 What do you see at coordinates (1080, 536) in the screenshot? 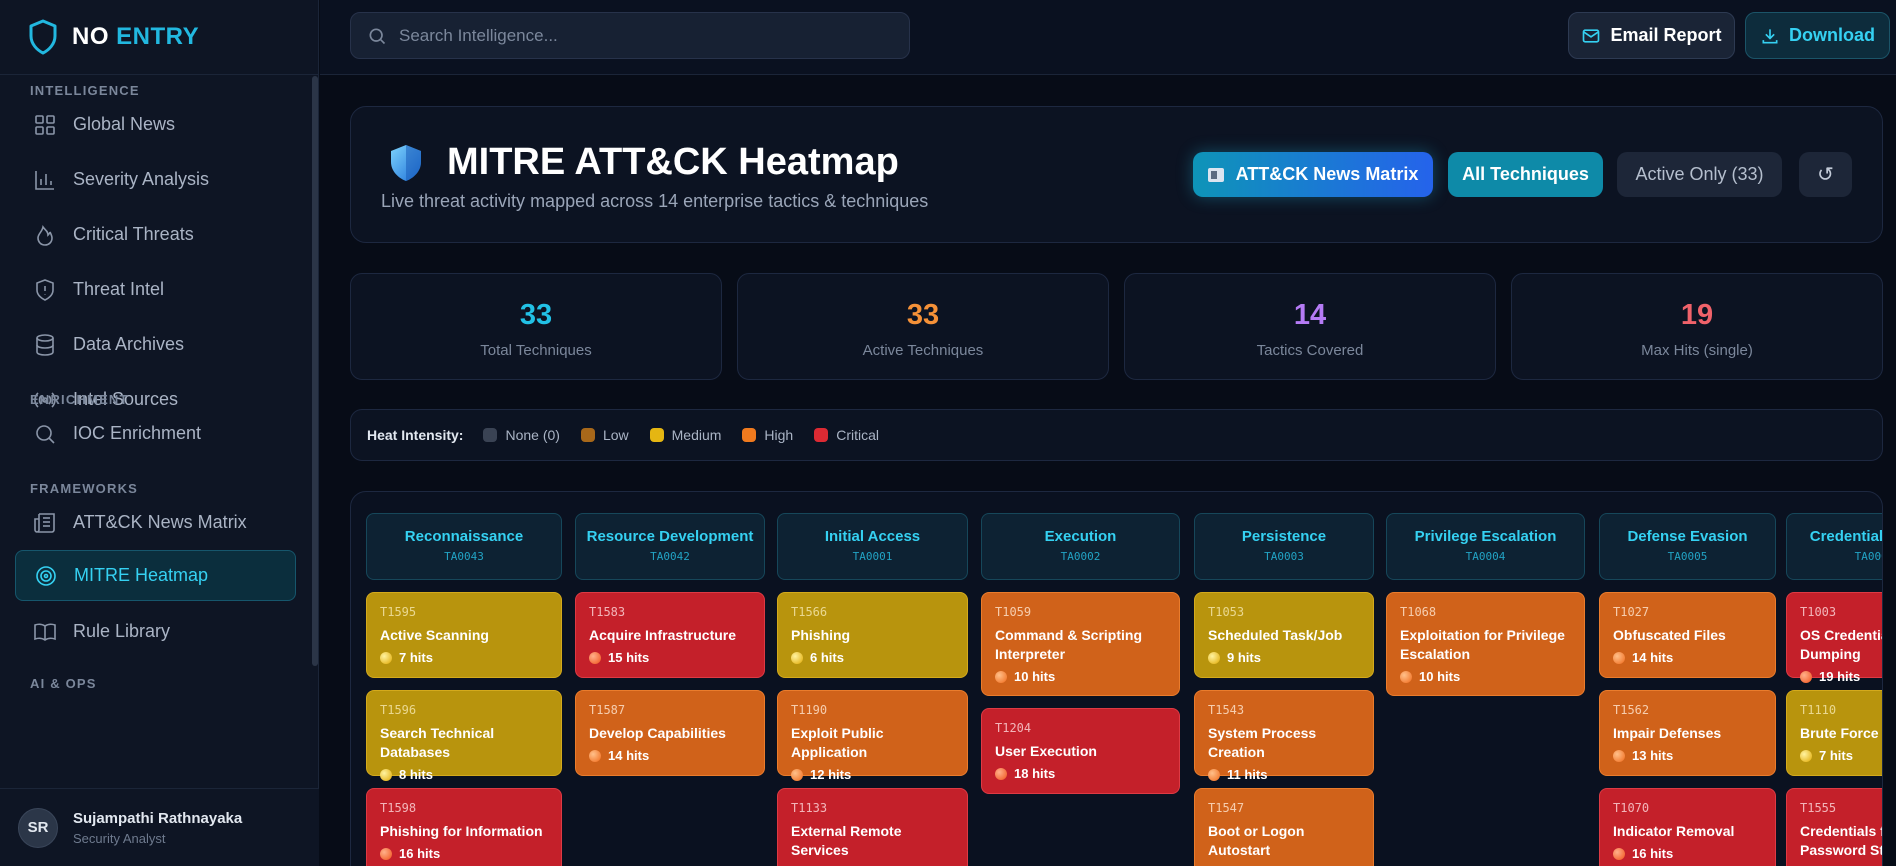
I see `tactic-name: Execution` at bounding box center [1080, 536].